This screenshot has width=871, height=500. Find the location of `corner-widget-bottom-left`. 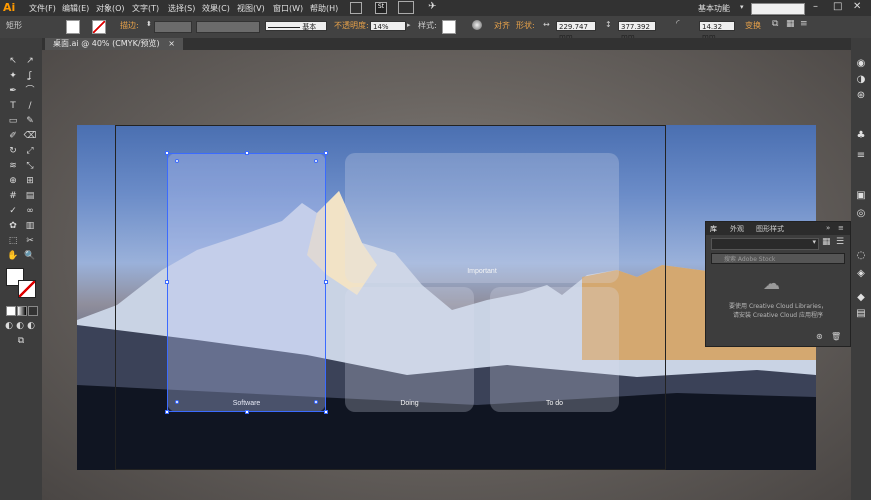

corner-widget-bottom-left is located at coordinates (177, 402).